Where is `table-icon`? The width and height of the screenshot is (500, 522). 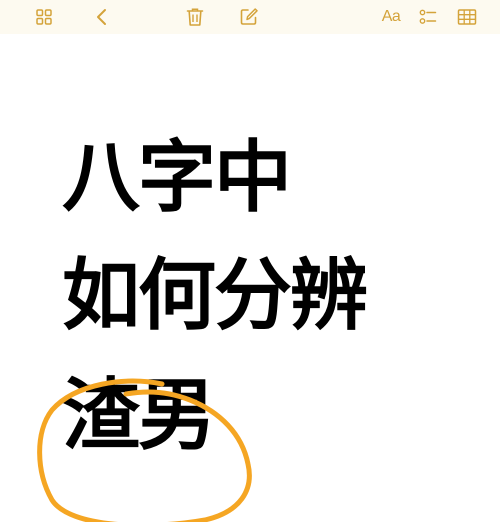 table-icon is located at coordinates (467, 17).